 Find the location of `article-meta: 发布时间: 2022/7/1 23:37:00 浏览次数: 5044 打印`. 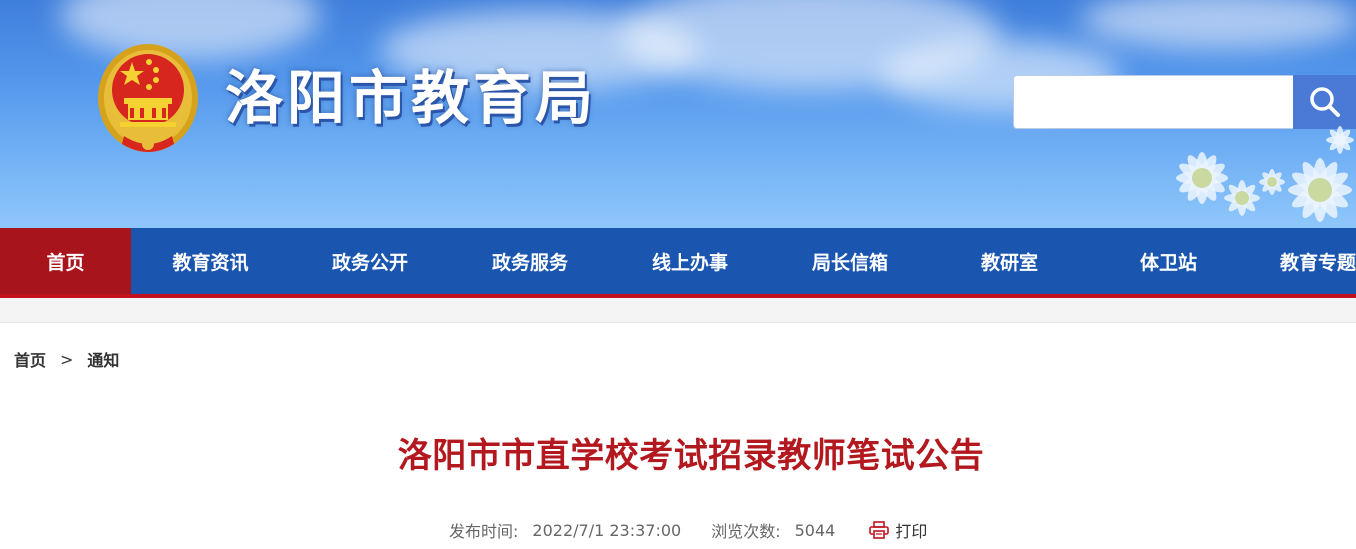

article-meta: 发布时间: 2022/7/1 23:37:00 浏览次数: 5044 打印 is located at coordinates (688, 530).